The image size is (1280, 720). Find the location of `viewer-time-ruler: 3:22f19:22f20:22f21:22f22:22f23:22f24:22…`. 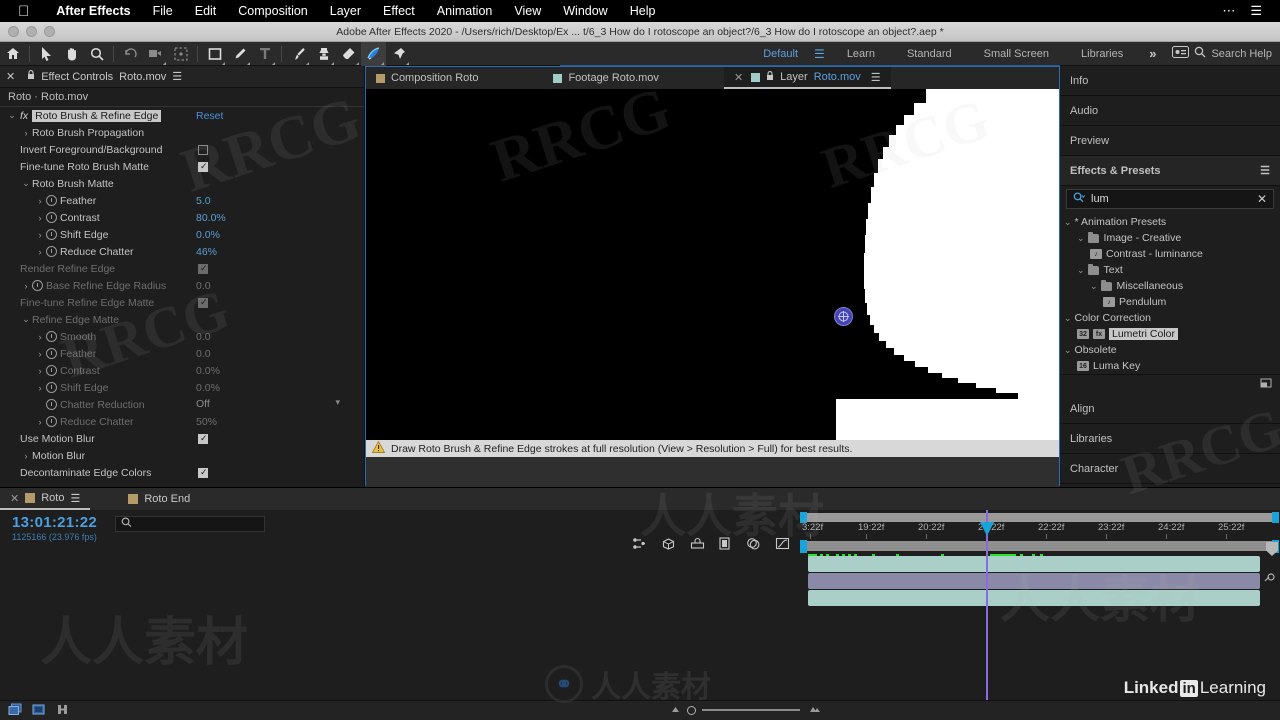

viewer-time-ruler: 3:22f19:22f20:22f21:22f22:22f23:22f24:22… is located at coordinates (712, 474).